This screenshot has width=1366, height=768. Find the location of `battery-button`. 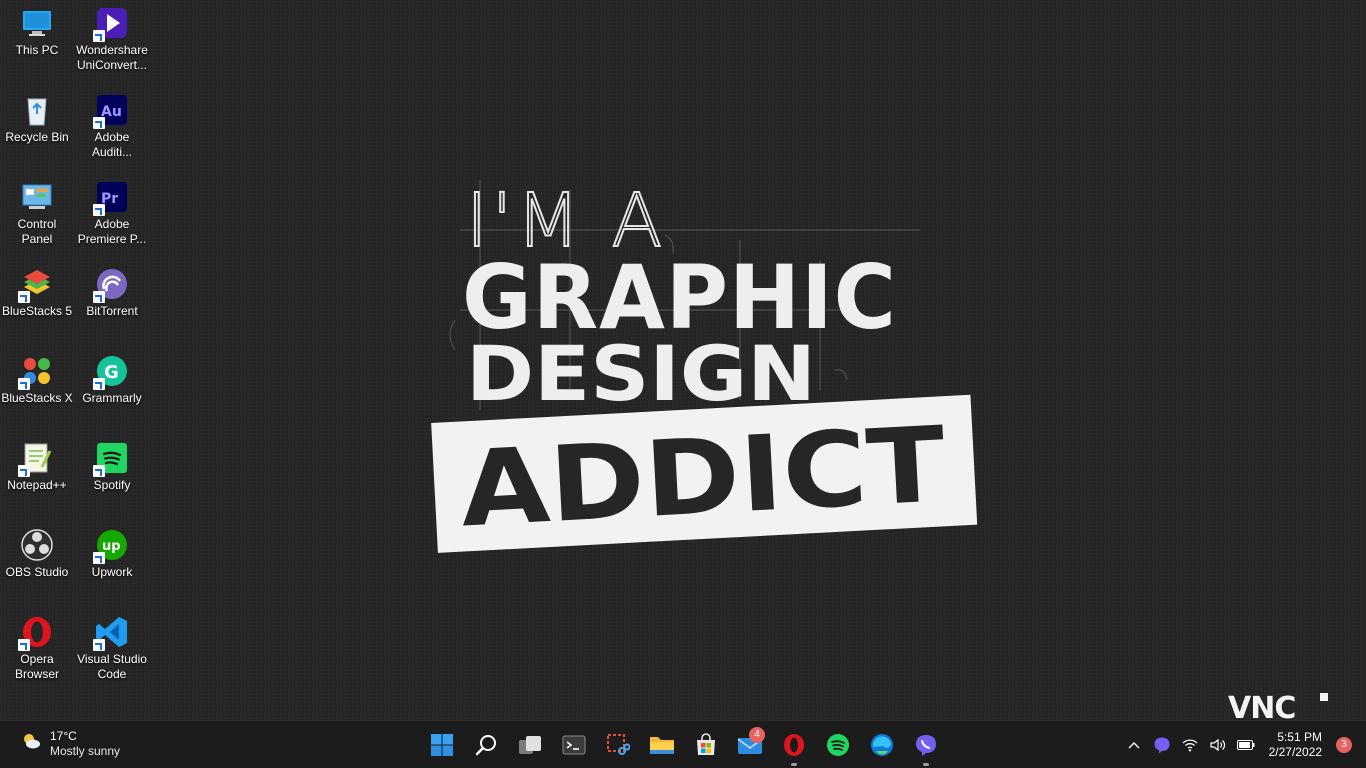

battery-button is located at coordinates (1246, 745).